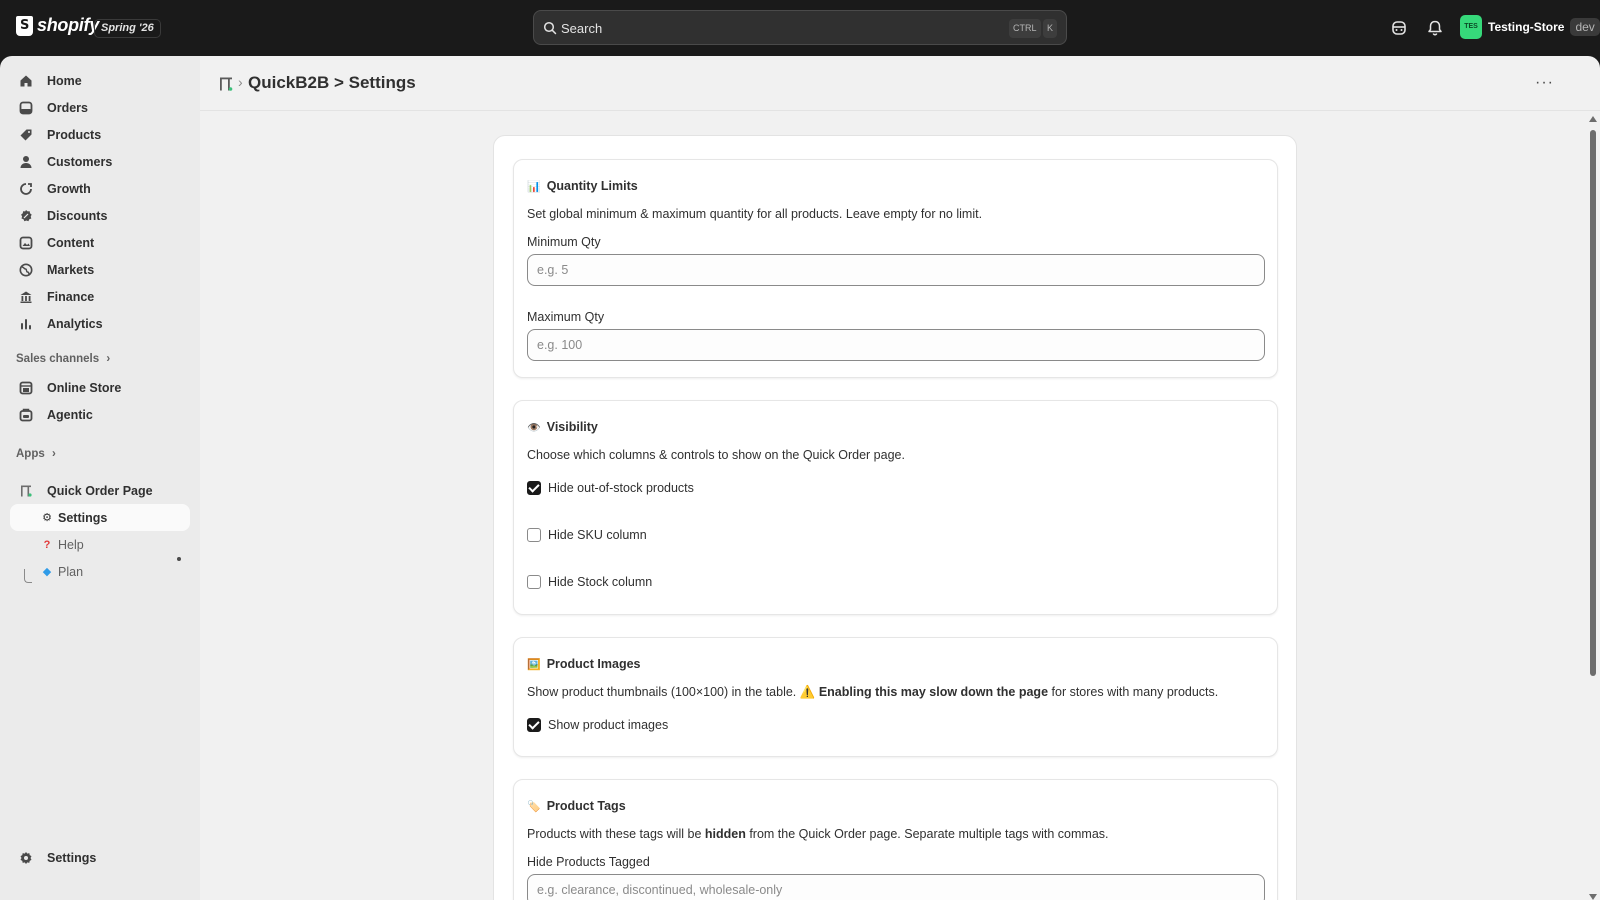  I want to click on description-bold-text: hidden, so click(725, 834).